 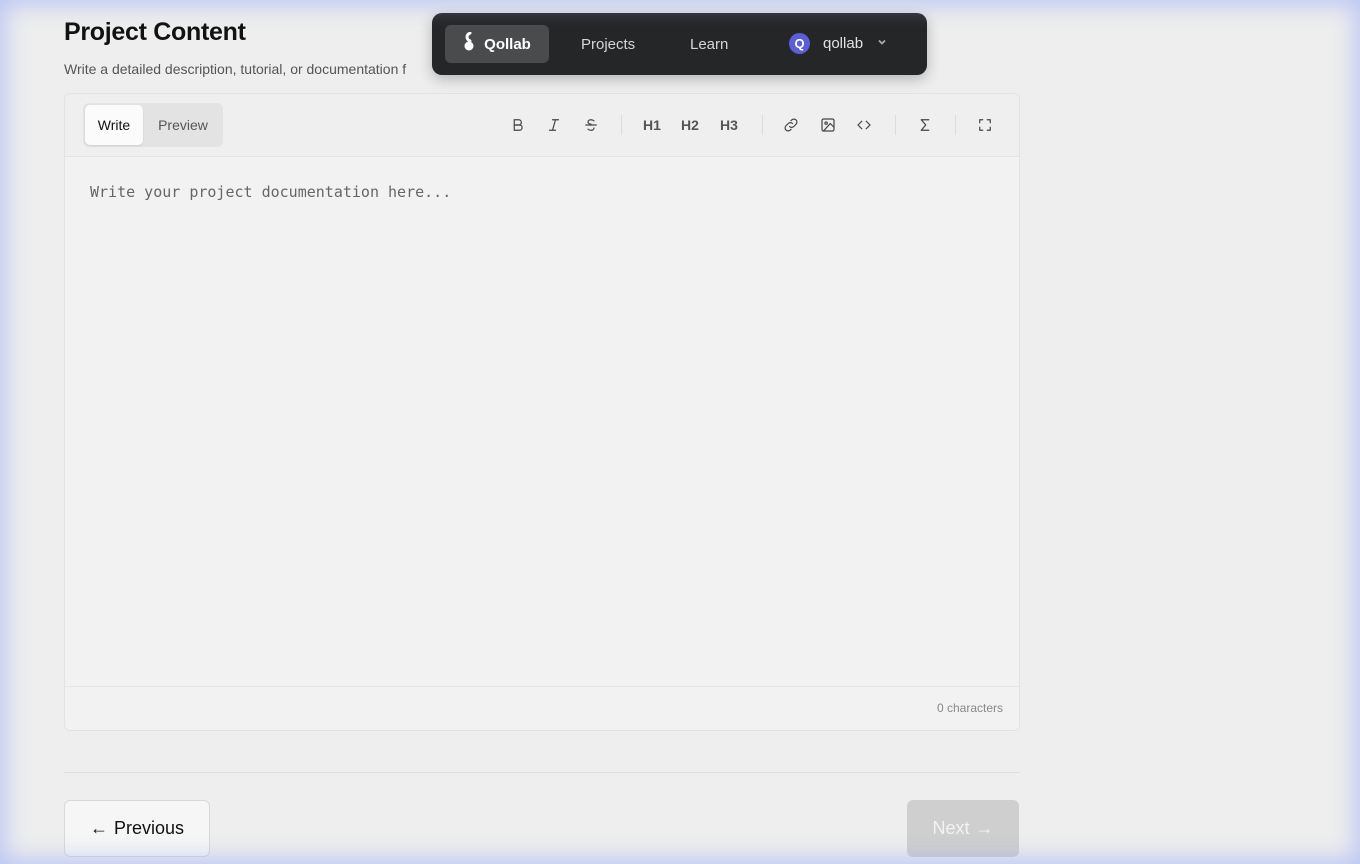 I want to click on arrow-left-icon: ←, so click(x=98, y=828).